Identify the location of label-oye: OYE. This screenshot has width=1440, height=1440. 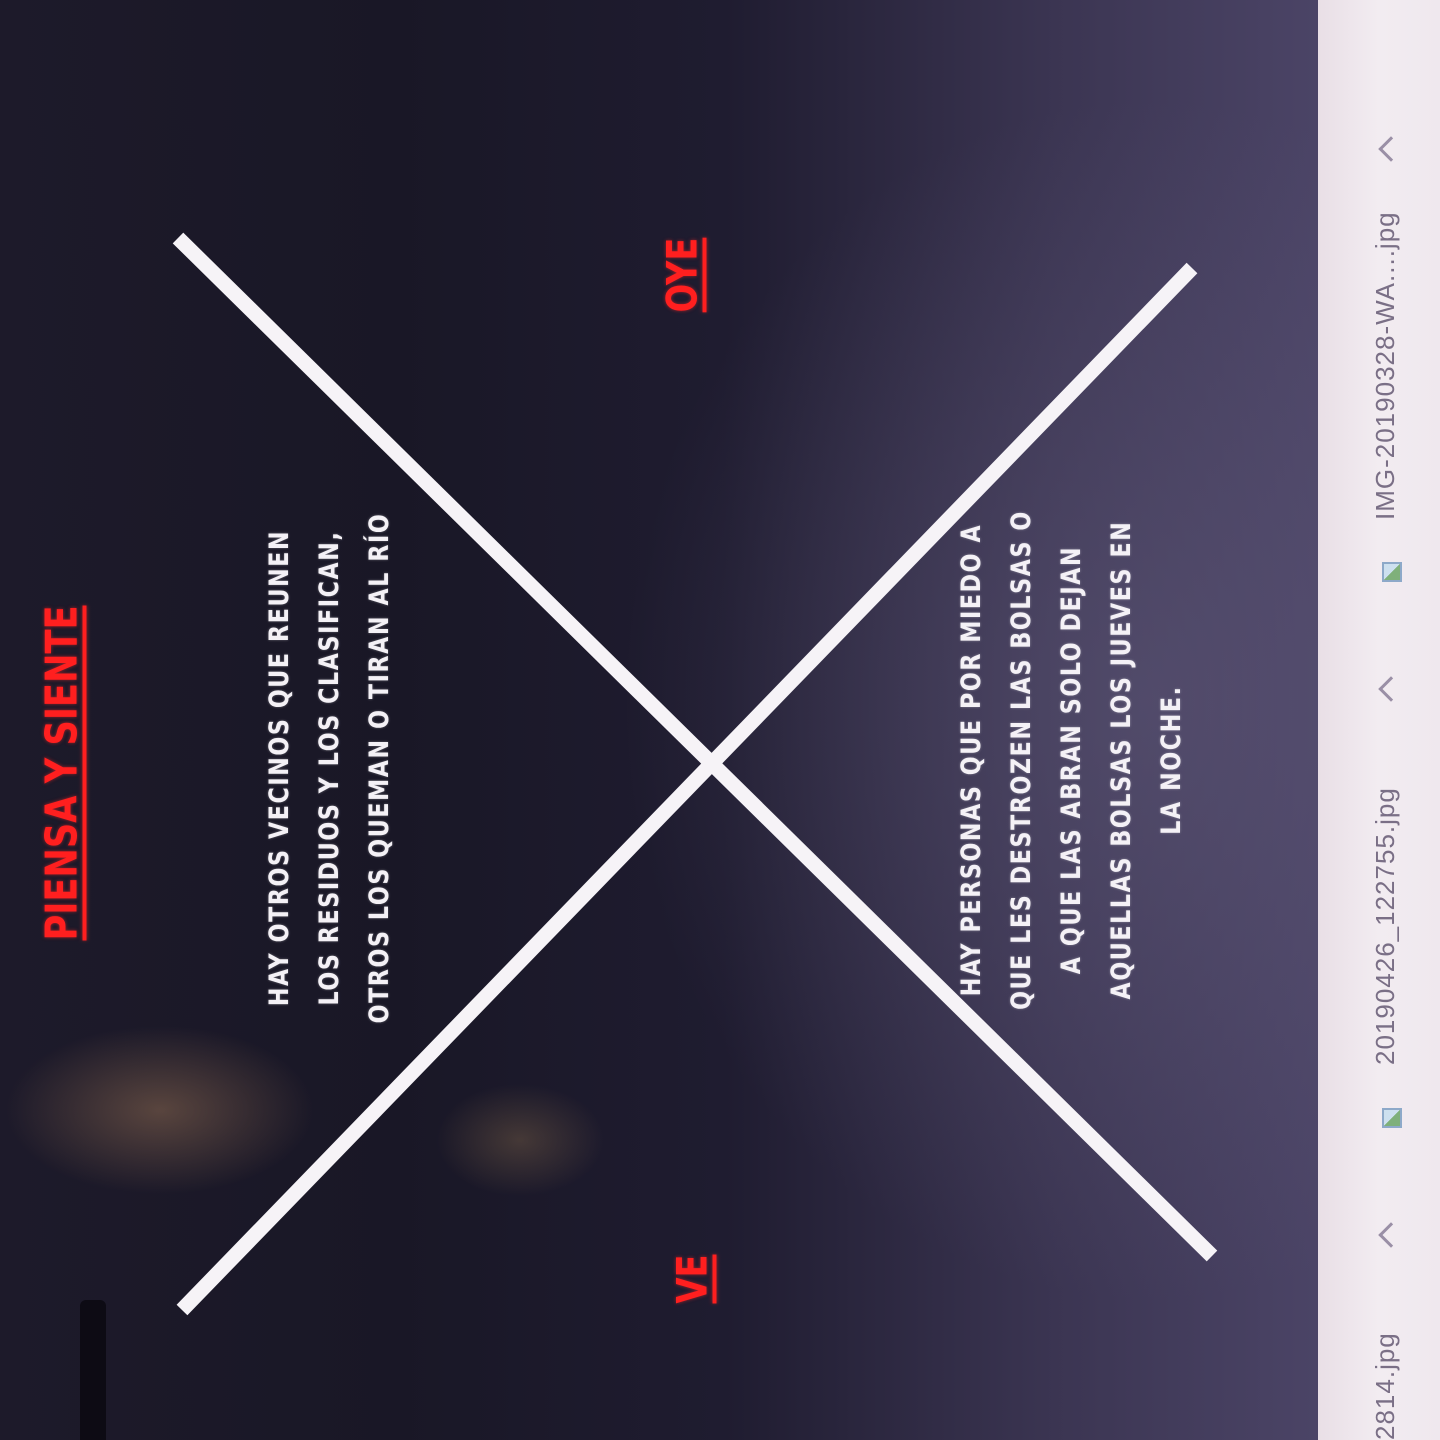
(682, 275).